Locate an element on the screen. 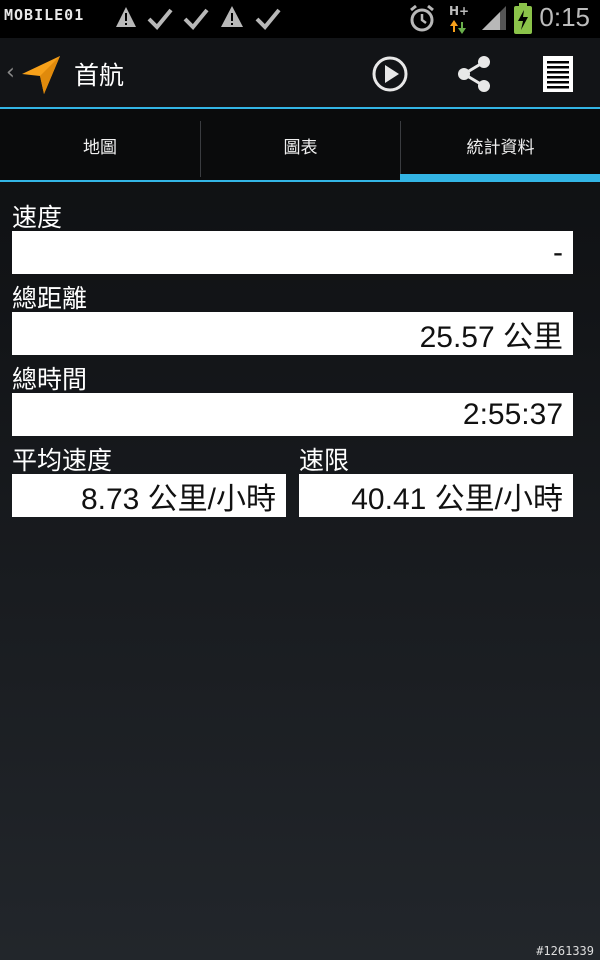 Image resolution: width=600 pixels, height=960 pixels. total-distance-label: 總距離 is located at coordinates (50, 298).